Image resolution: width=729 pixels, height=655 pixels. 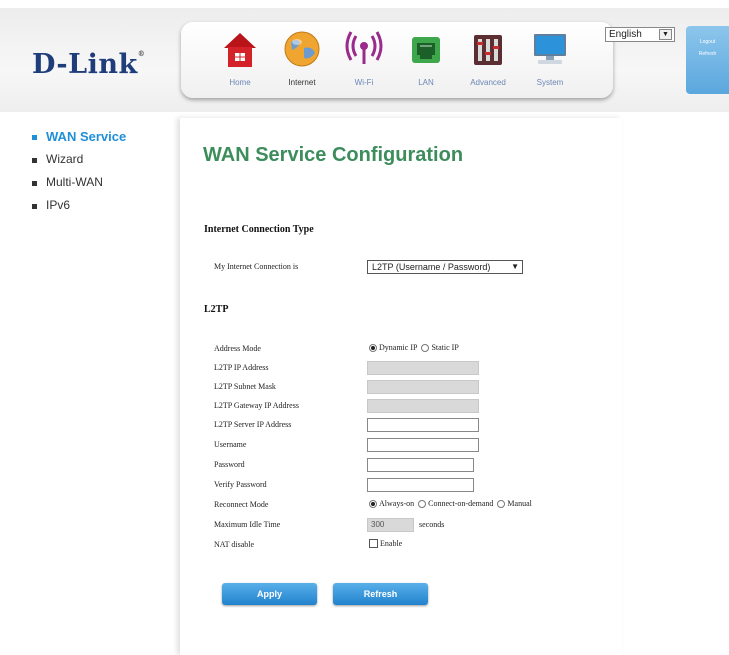 What do you see at coordinates (488, 82) in the screenshot?
I see `nav-advanced-label: Advanced` at bounding box center [488, 82].